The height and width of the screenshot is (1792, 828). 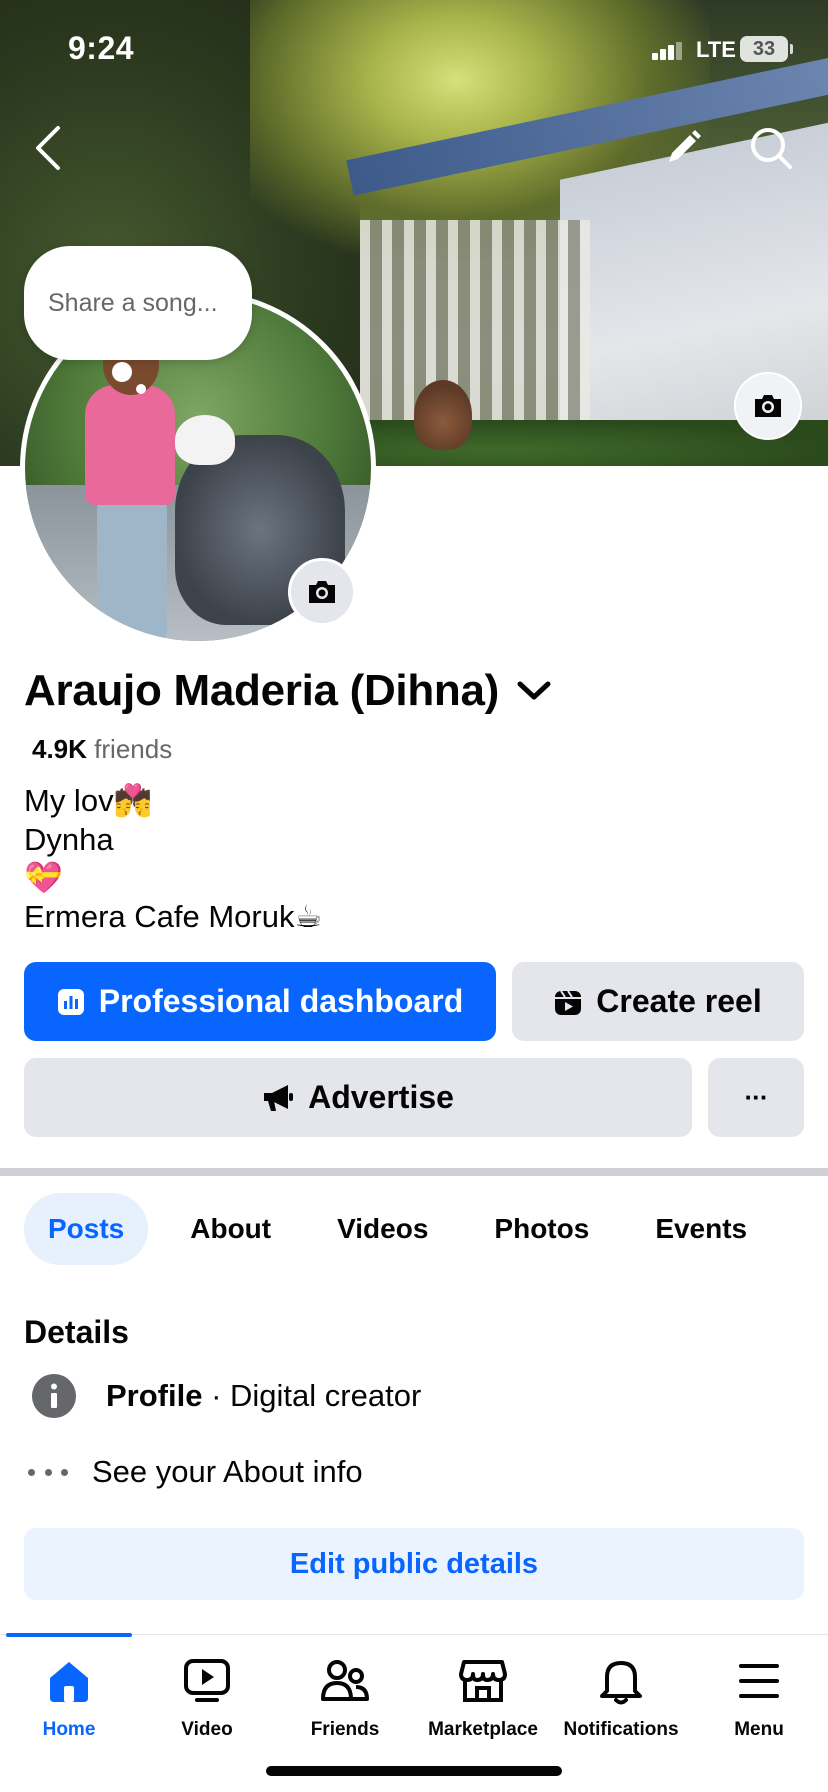 What do you see at coordinates (443, 415) in the screenshot?
I see `cover-person` at bounding box center [443, 415].